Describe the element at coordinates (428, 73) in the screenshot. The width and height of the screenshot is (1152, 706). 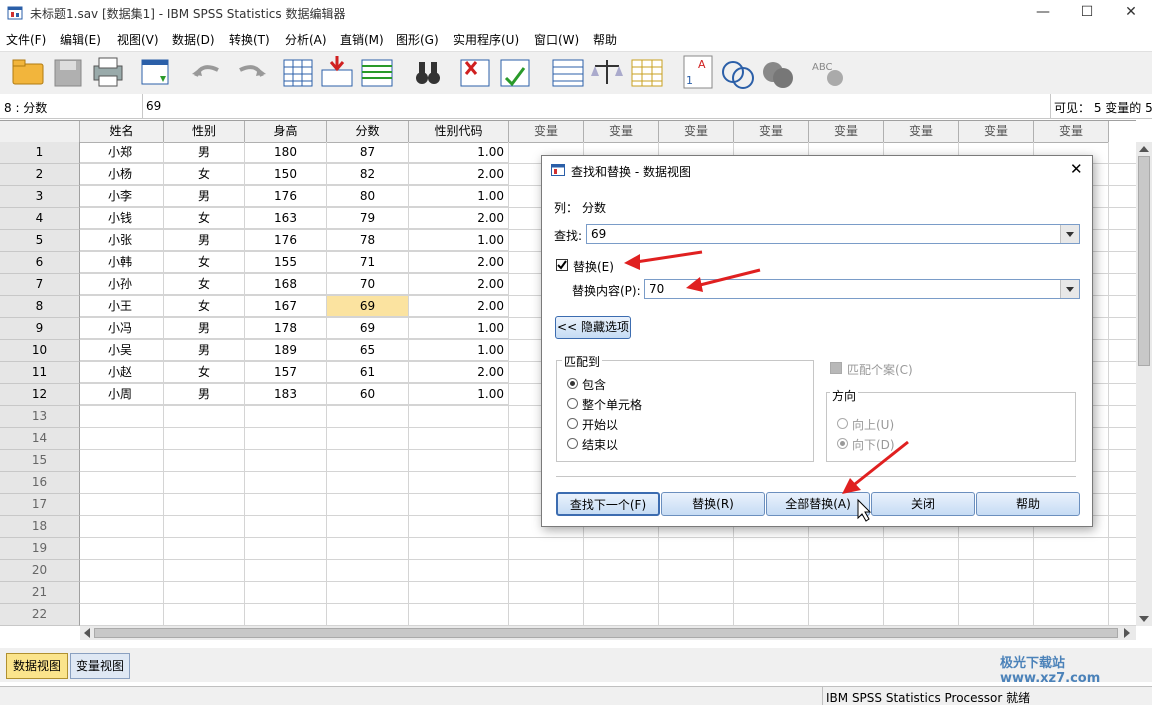
I see `find-icon` at that location.